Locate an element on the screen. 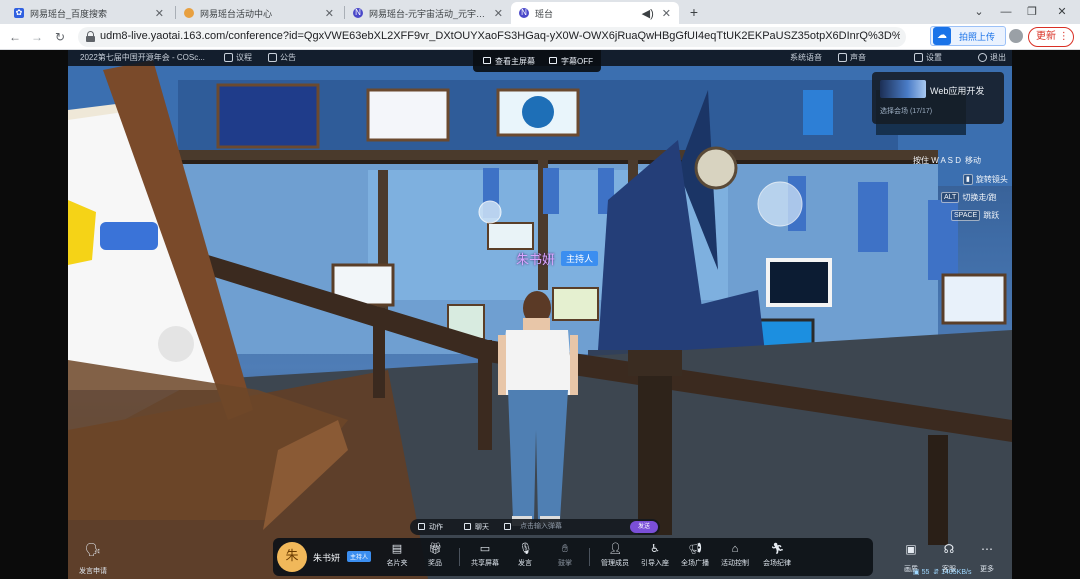  request-speak-label: 发言申请 is located at coordinates (93, 571).